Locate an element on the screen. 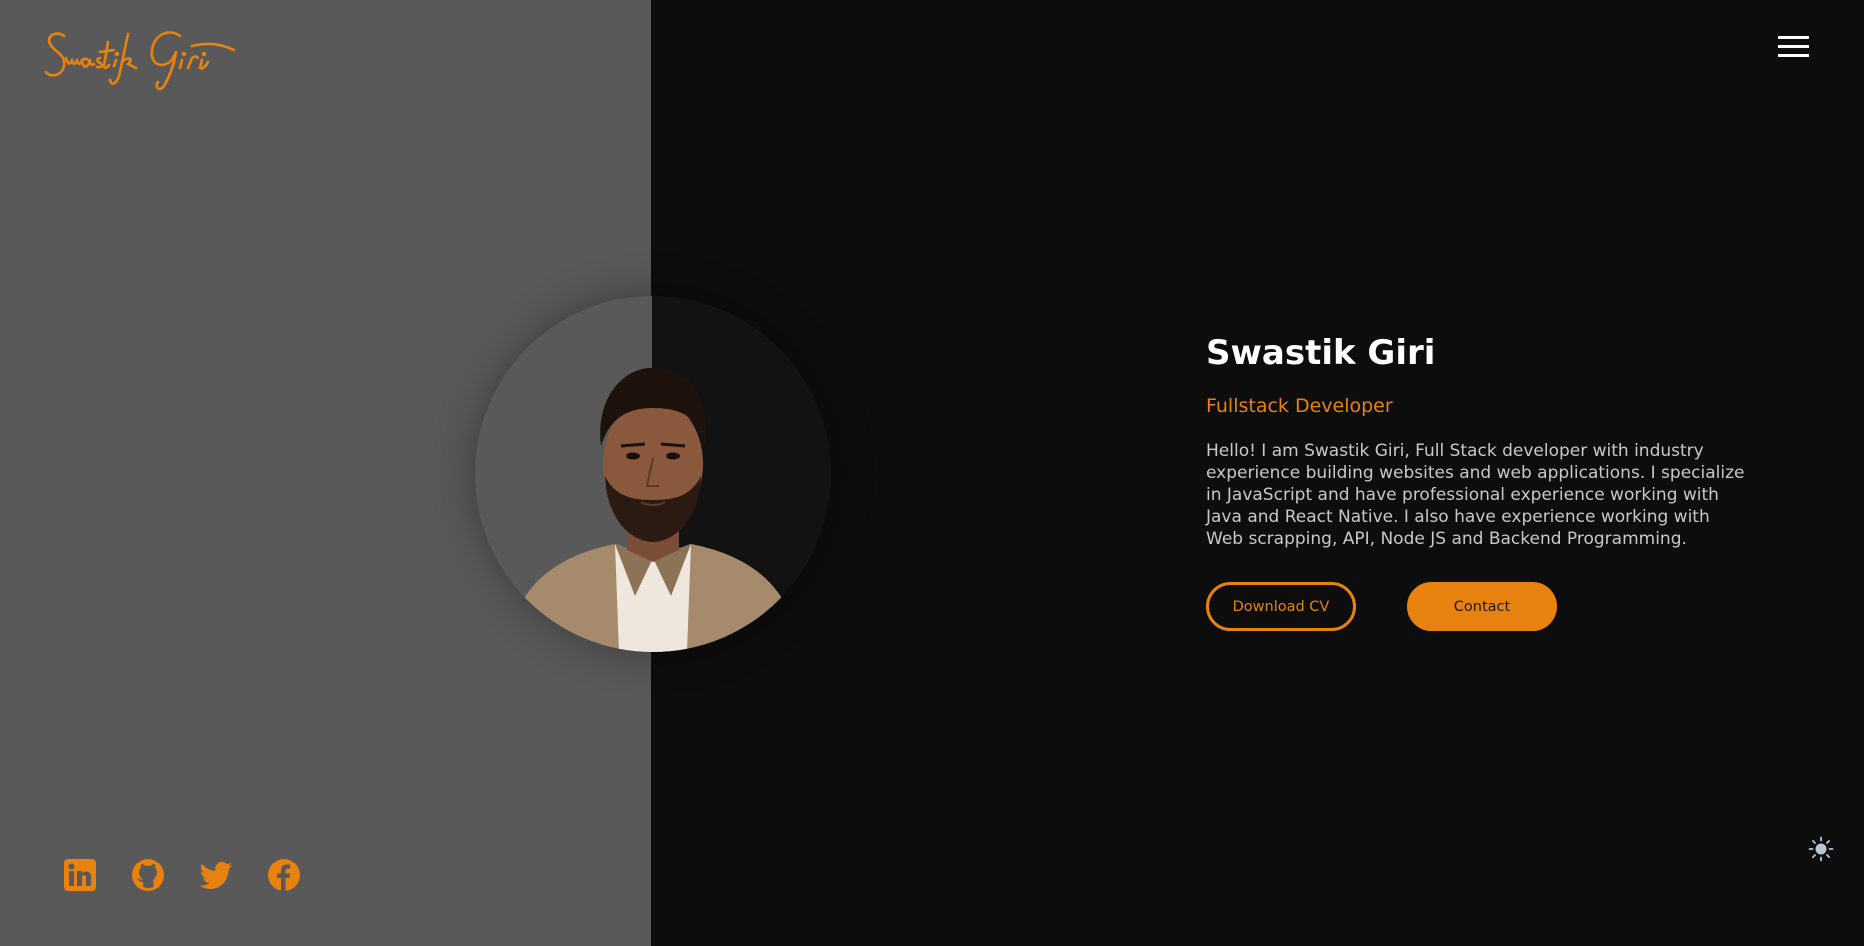  contact-button: Contact is located at coordinates (1482, 606).